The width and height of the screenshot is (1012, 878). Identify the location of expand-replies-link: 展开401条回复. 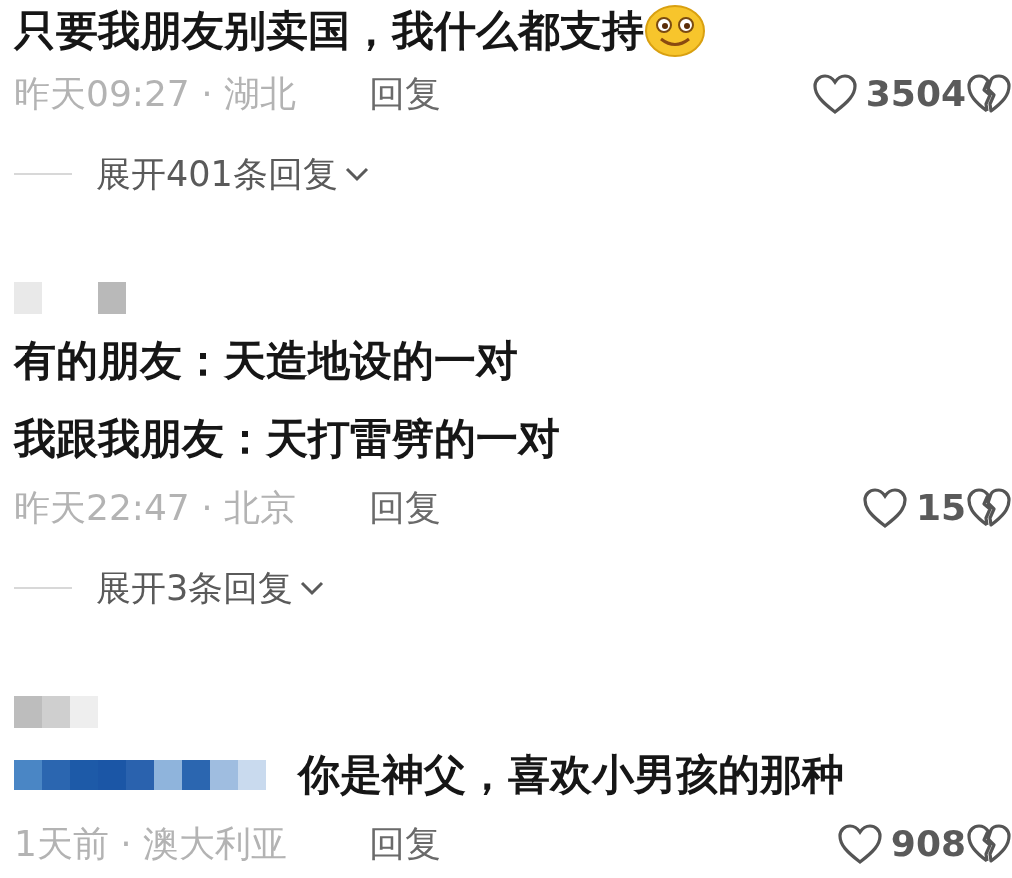
(233, 174).